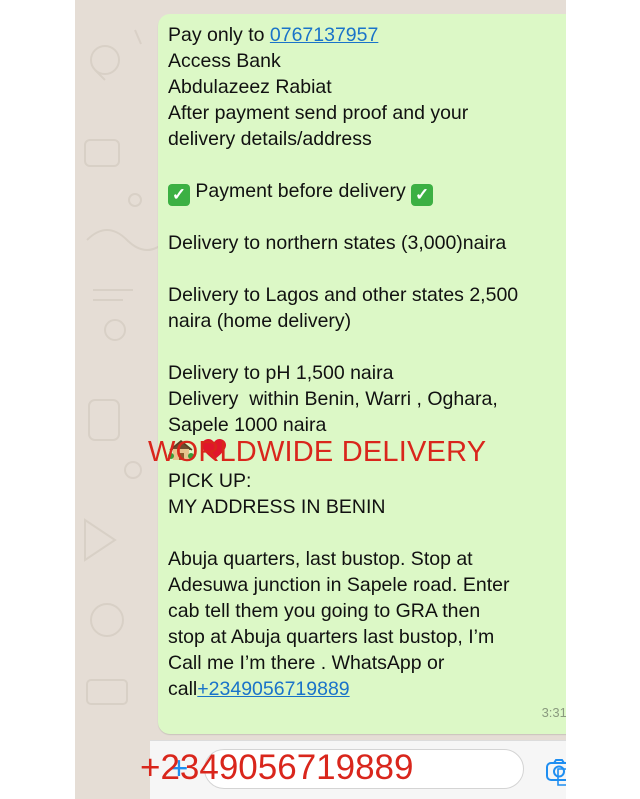 The width and height of the screenshot is (640, 799). I want to click on message-line: Pay only to 0767137957, so click(367, 35).